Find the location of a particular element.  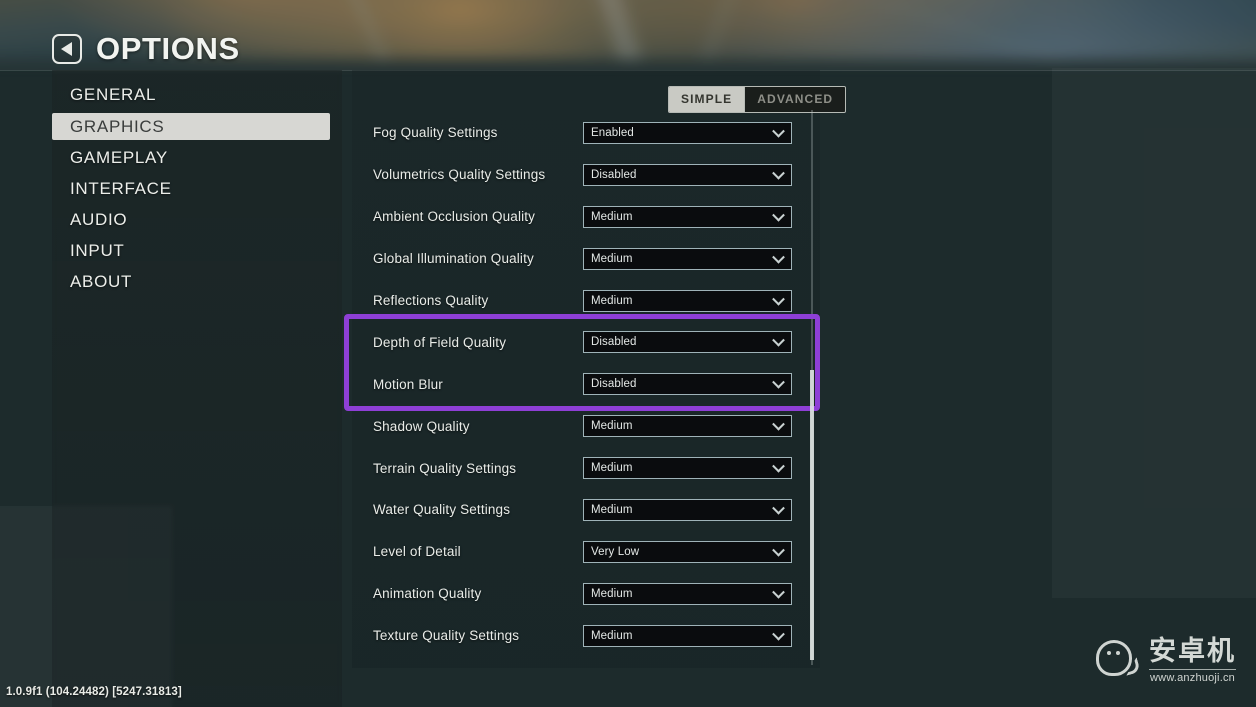

setting-row: Ambient Occlusion Quality Medium is located at coordinates (586, 217).